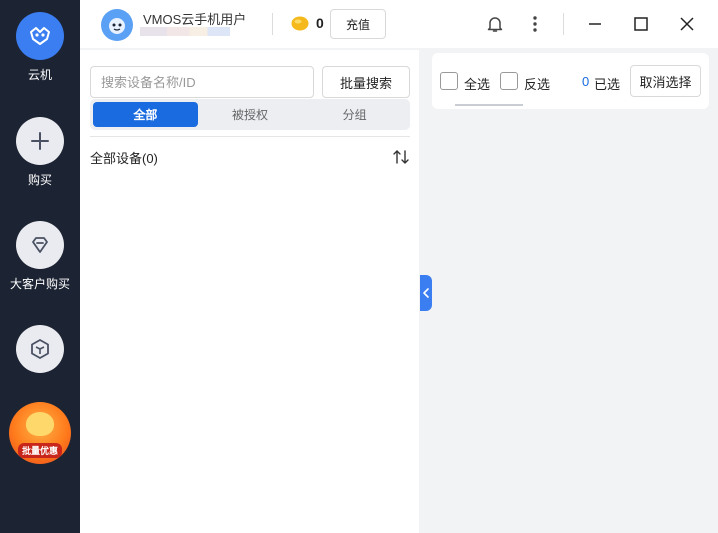 Image resolution: width=718 pixels, height=533 pixels. I want to click on sidebar-item-buy: 购买, so click(40, 152).